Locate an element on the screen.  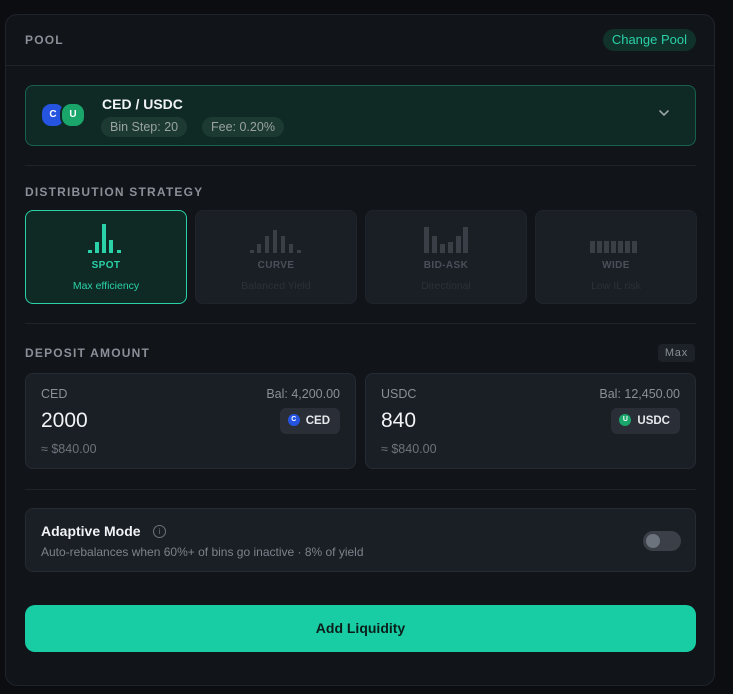
fee-badge: Fee: 0.20% is located at coordinates (243, 127).